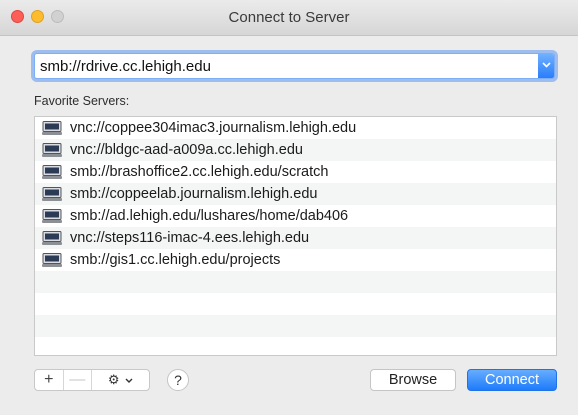  I want to click on browse-button: Browse, so click(413, 380).